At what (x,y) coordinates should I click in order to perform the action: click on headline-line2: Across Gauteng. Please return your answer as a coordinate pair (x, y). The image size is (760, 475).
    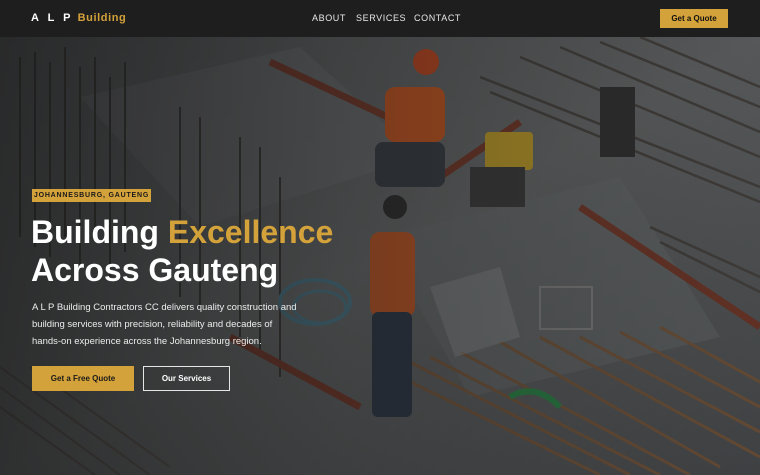
    Looking at the image, I should click on (155, 270).